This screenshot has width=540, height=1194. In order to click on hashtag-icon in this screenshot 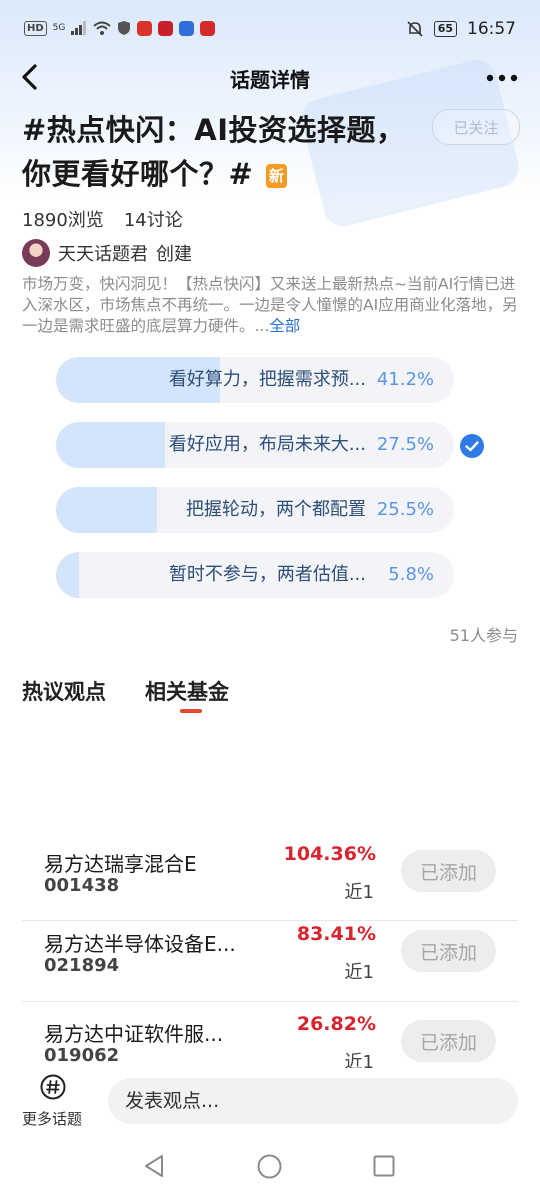, I will do `click(53, 1087)`.